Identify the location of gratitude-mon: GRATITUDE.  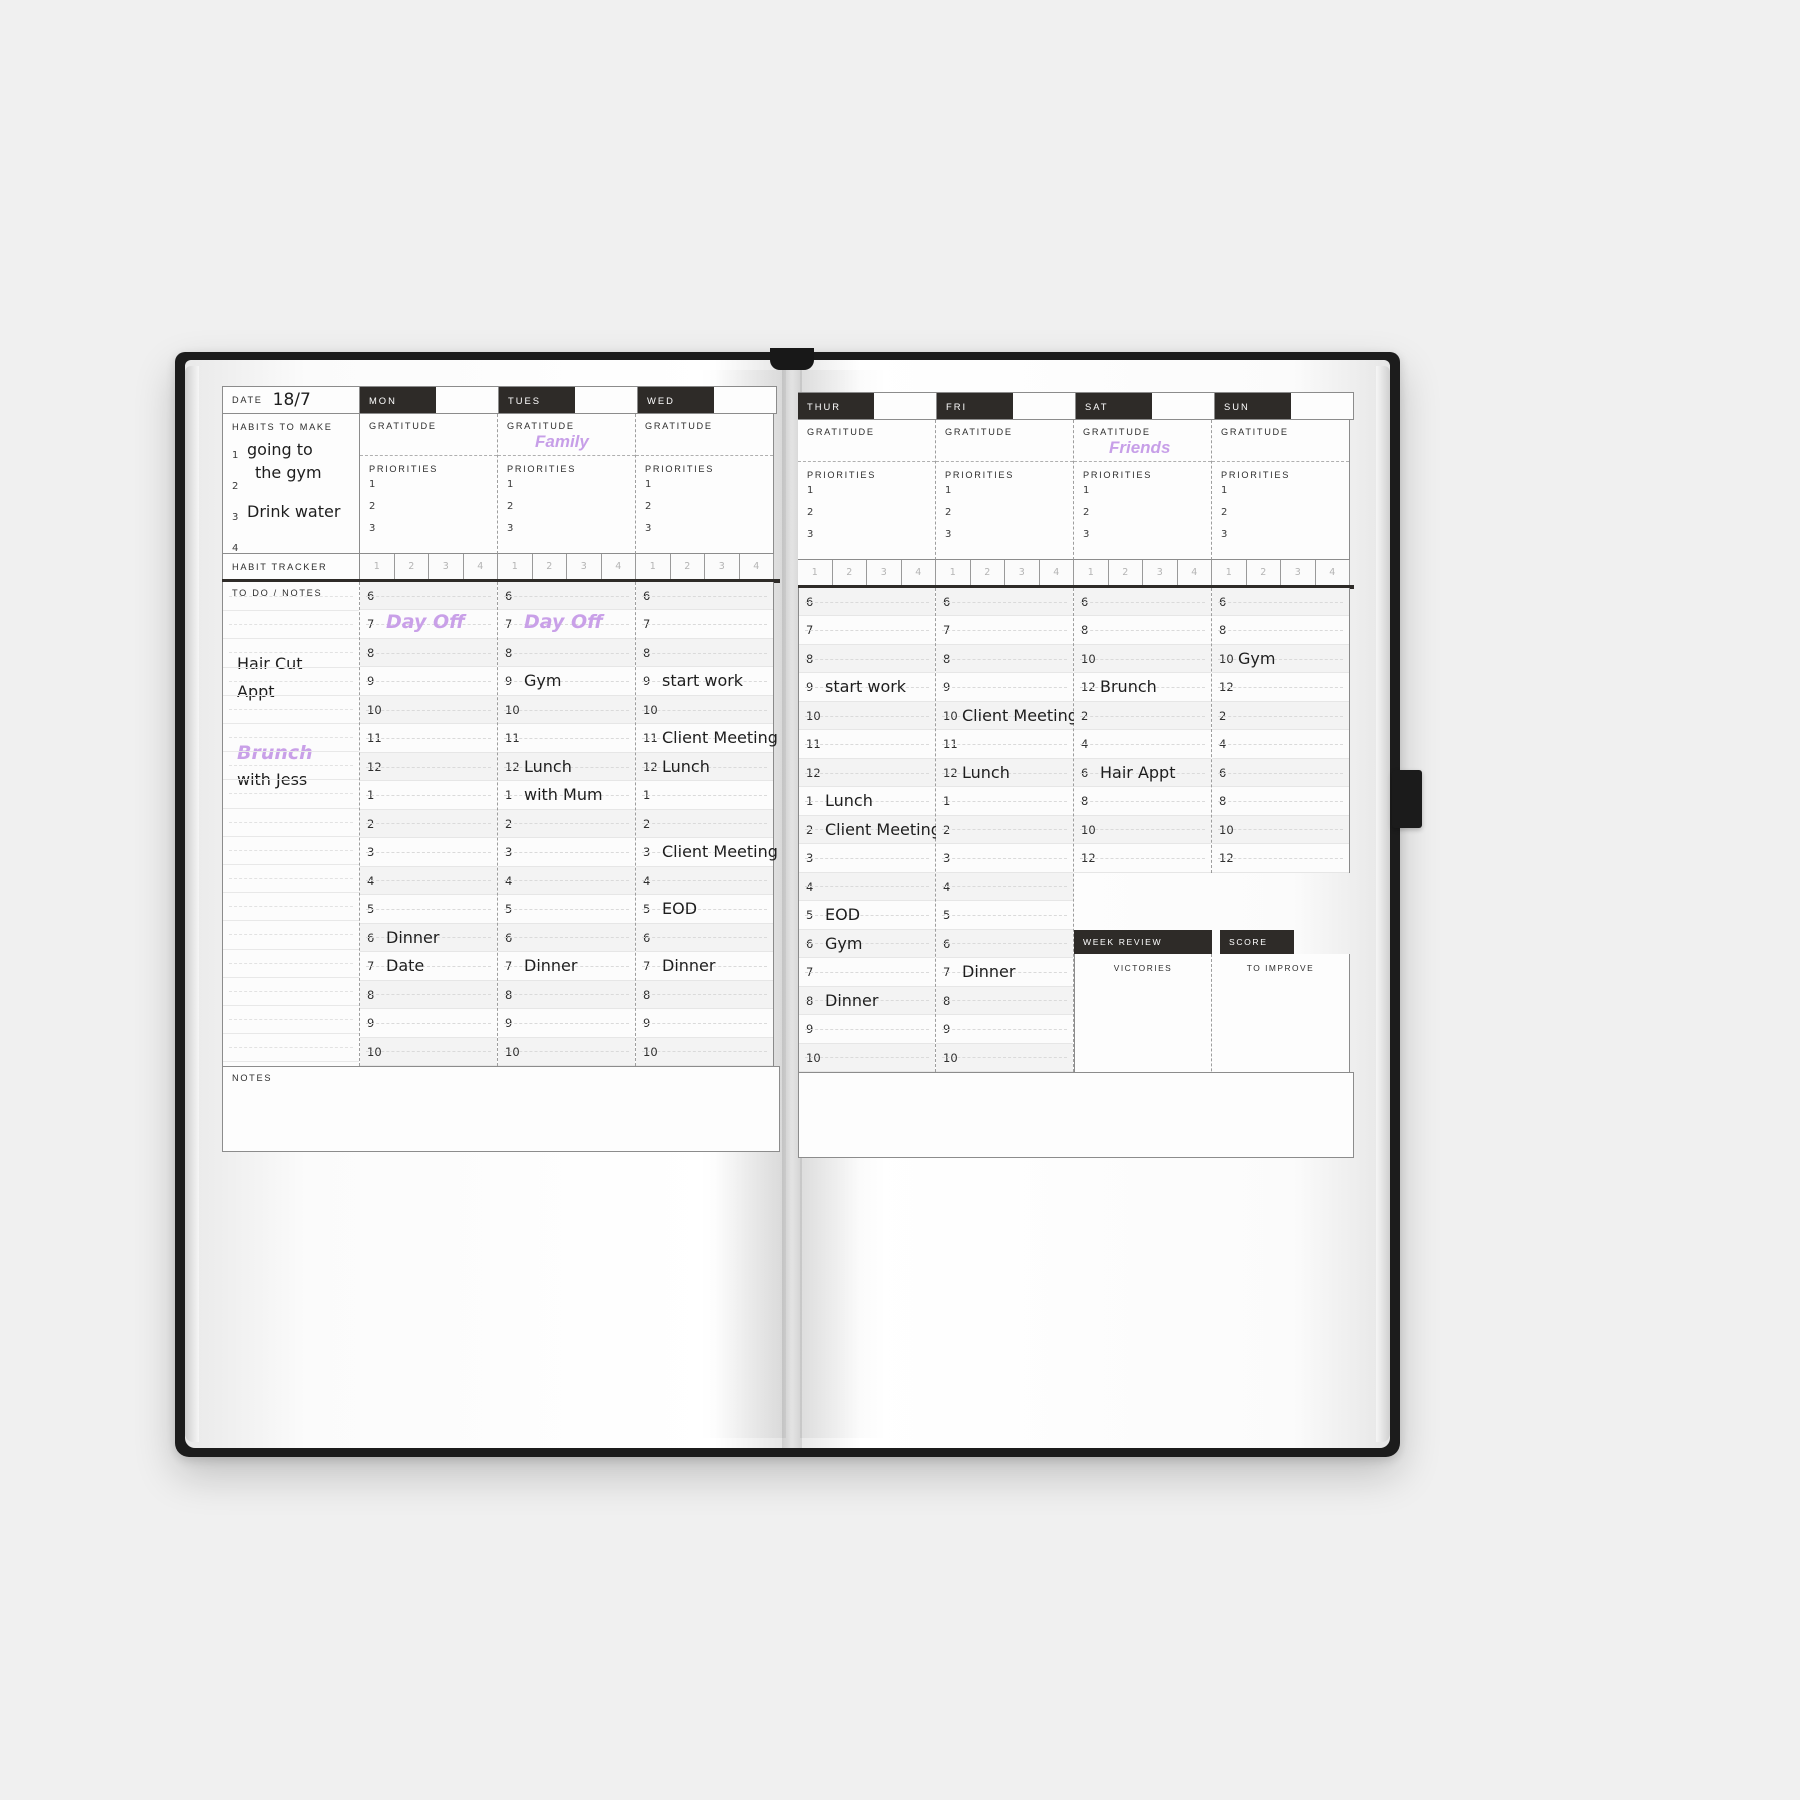
(428, 435).